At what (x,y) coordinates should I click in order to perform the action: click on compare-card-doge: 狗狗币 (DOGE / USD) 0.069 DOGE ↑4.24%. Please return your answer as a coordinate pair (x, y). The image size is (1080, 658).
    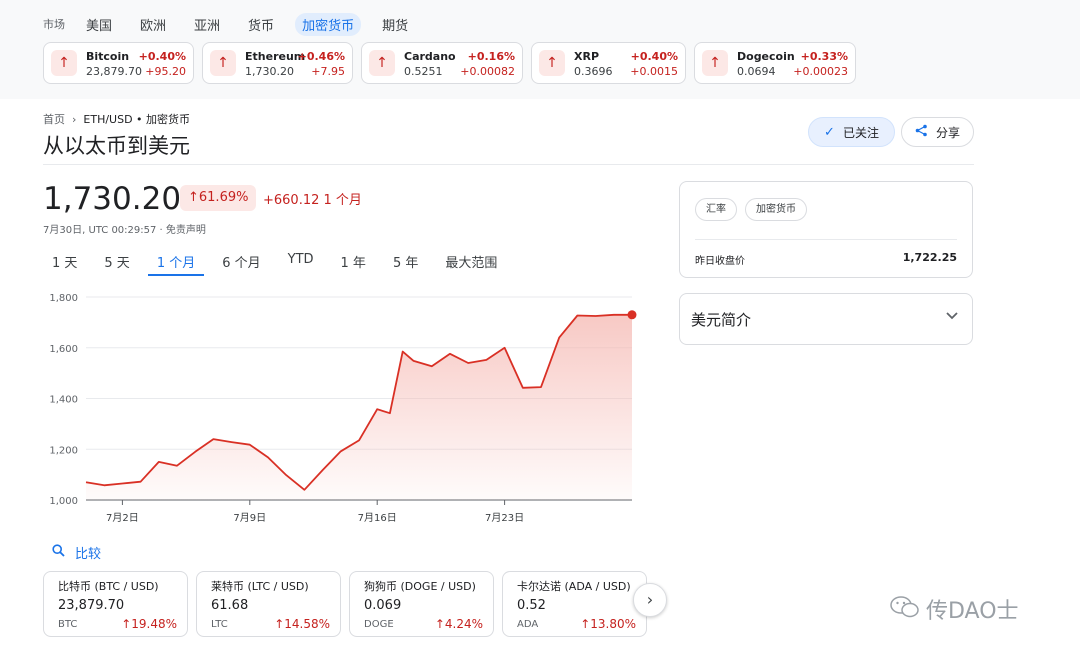
    Looking at the image, I should click on (421, 604).